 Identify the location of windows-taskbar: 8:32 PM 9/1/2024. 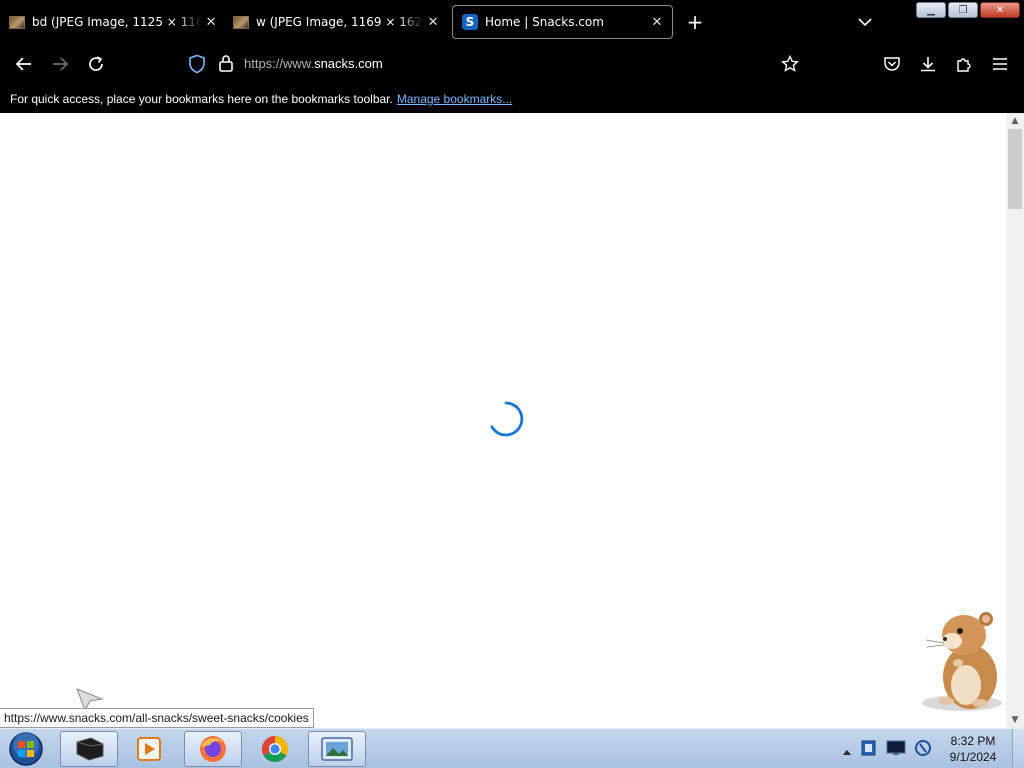
(512, 748).